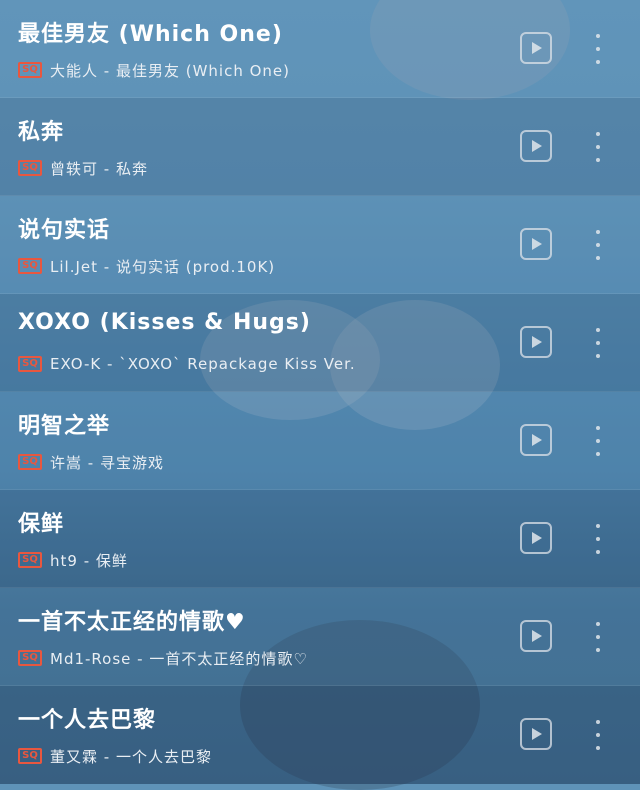 This screenshot has height=790, width=640. What do you see at coordinates (170, 70) in the screenshot?
I see `artist-album-text: 大能人 - 最佳男友 (Which One)` at bounding box center [170, 70].